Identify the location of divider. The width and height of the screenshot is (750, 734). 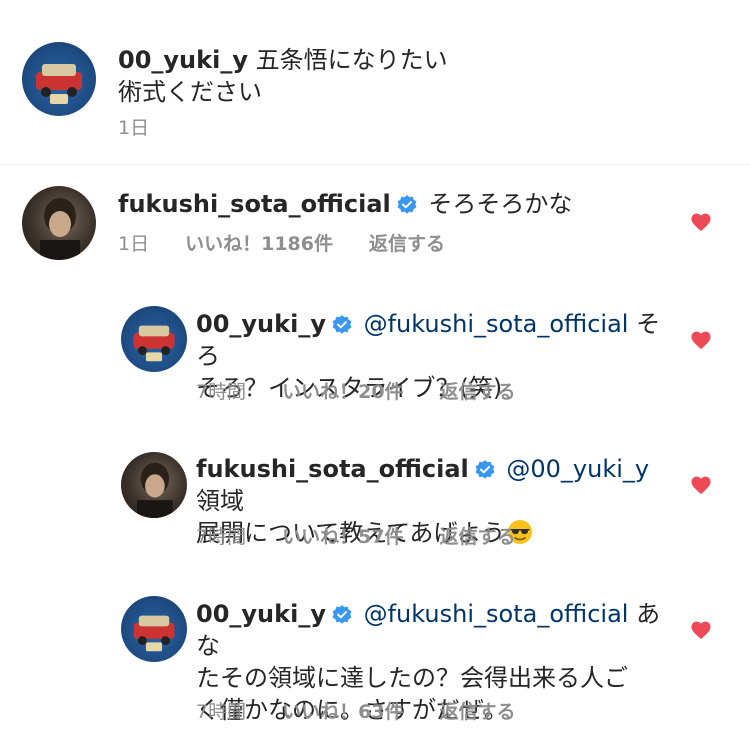
(375, 164).